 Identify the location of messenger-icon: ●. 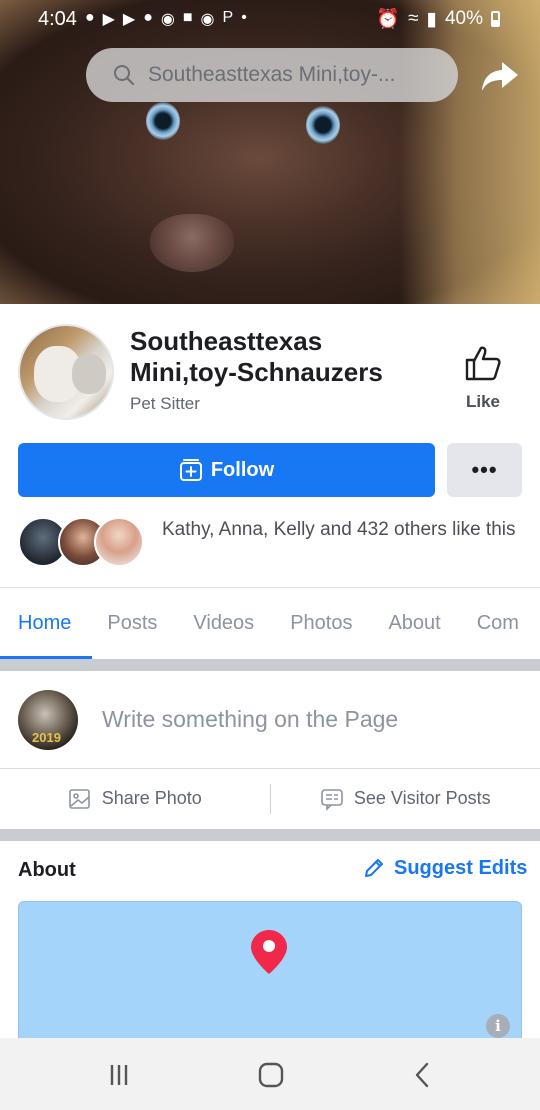
(148, 17).